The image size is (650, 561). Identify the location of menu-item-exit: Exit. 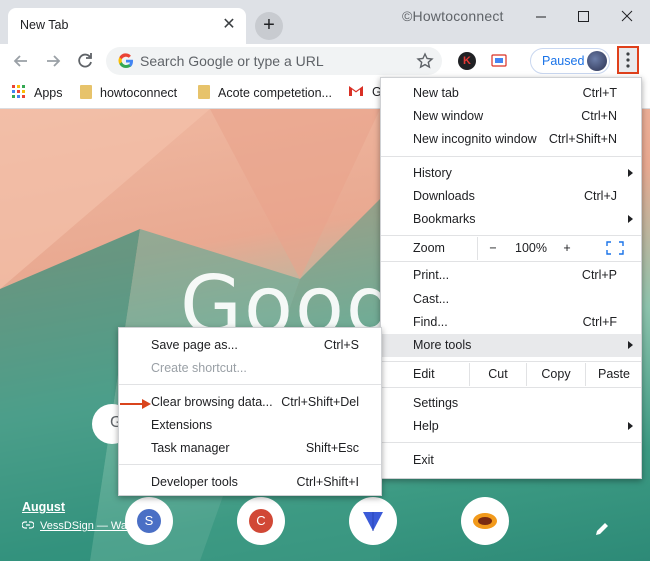
(511, 460).